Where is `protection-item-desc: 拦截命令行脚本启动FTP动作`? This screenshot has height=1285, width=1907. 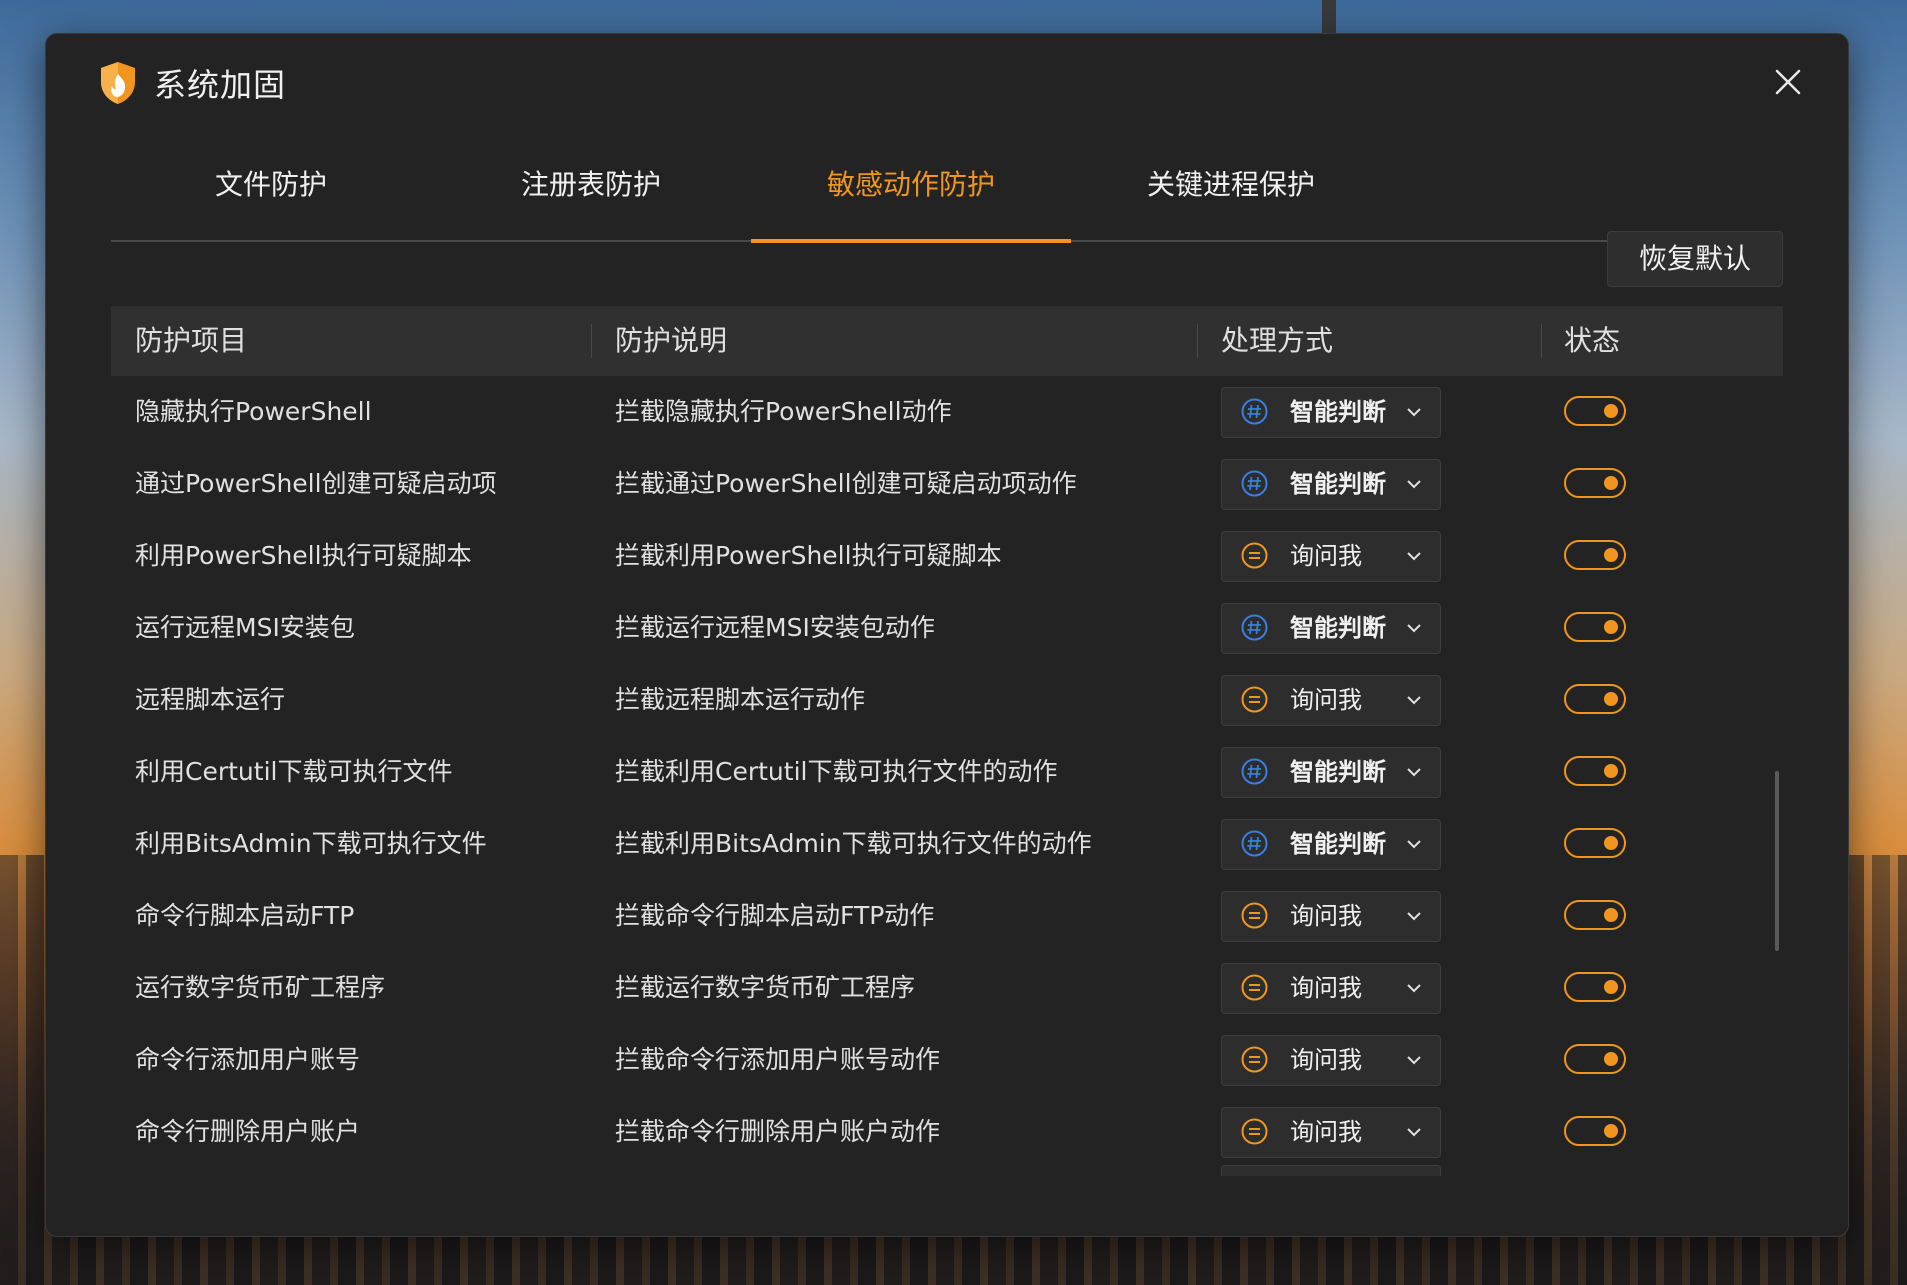 protection-item-desc: 拦截命令行脚本启动FTP动作 is located at coordinates (775, 915).